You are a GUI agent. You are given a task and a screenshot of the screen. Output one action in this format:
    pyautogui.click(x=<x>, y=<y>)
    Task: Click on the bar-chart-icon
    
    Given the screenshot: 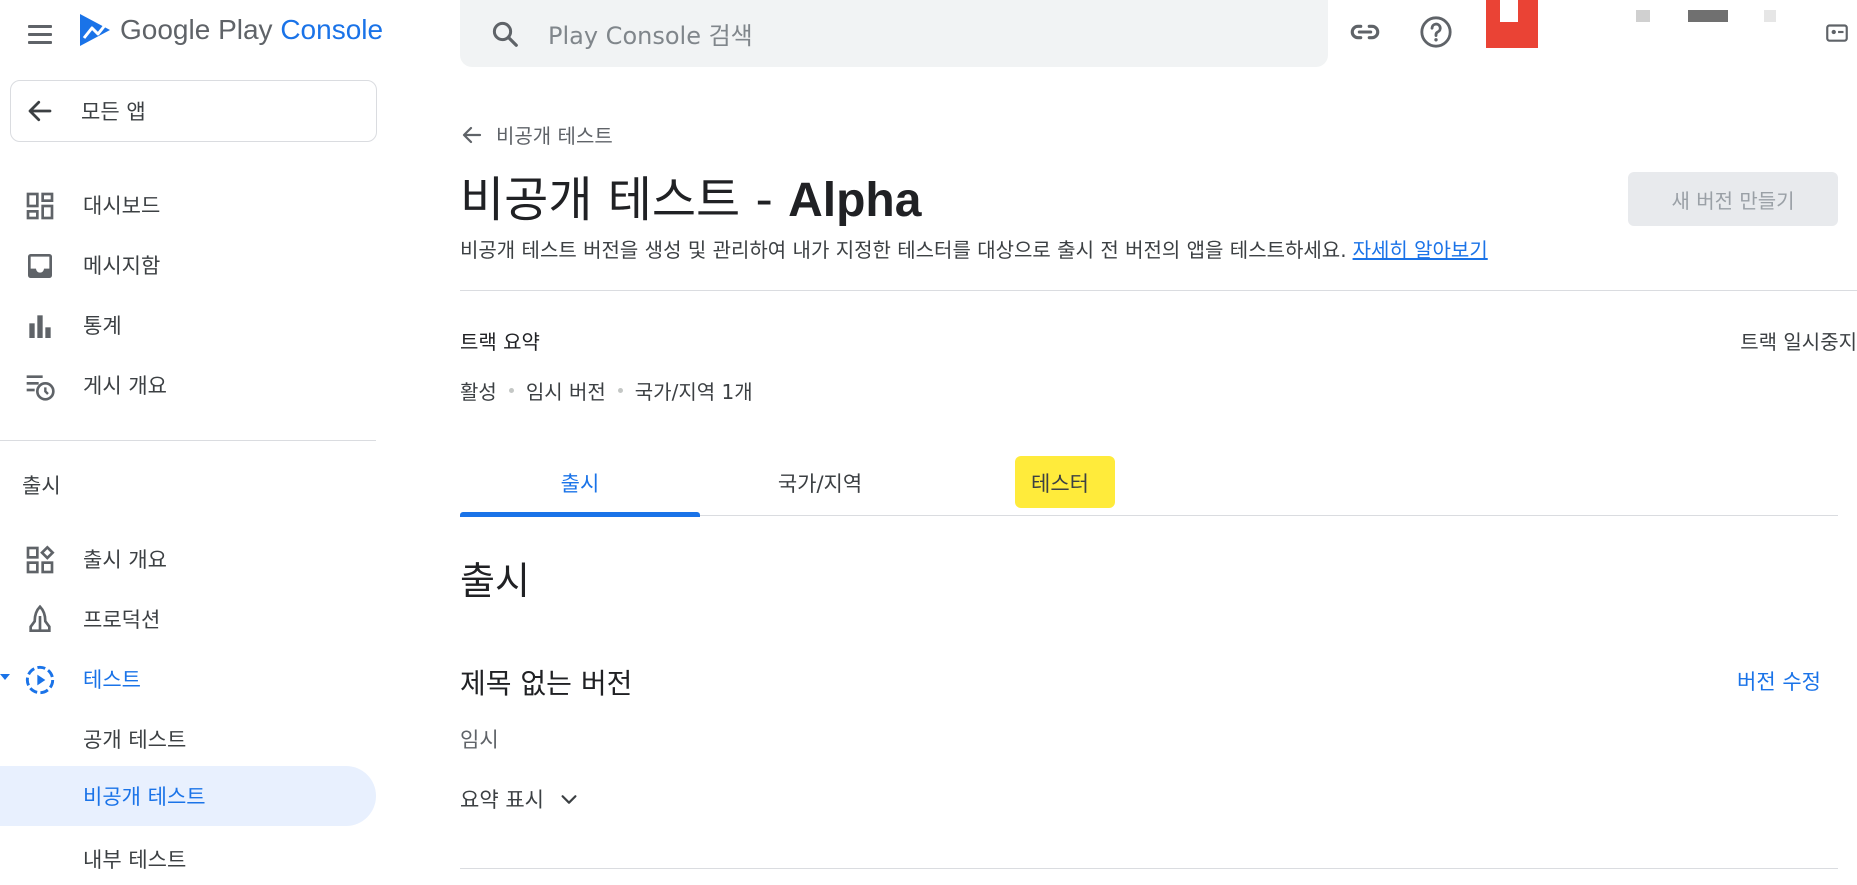 What is the action you would take?
    pyautogui.click(x=40, y=326)
    